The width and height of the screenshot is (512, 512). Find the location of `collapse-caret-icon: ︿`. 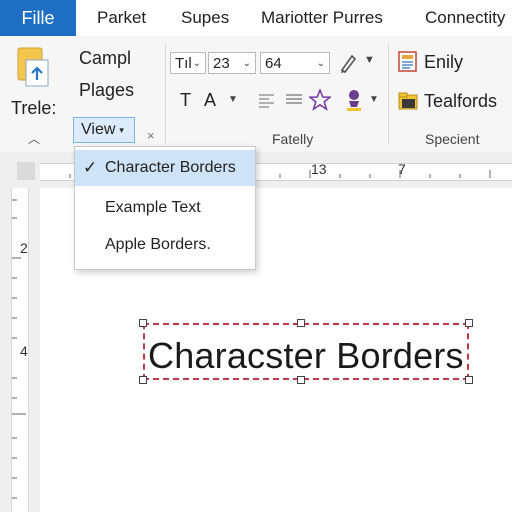

collapse-caret-icon: ︿ is located at coordinates (34, 138).